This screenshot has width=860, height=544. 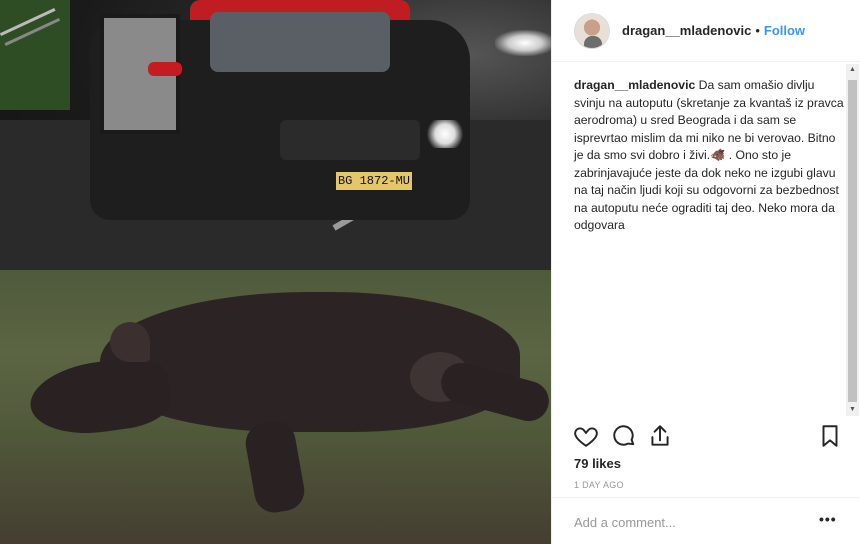 What do you see at coordinates (592, 30) in the screenshot?
I see `avatar` at bounding box center [592, 30].